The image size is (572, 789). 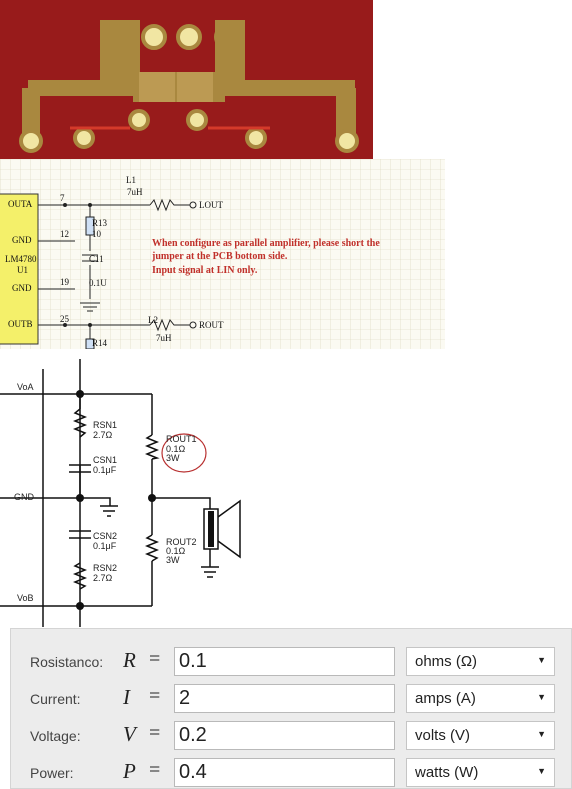 I want to click on resistance-unit-select: ohms (Ω) ▼, so click(x=480, y=661).